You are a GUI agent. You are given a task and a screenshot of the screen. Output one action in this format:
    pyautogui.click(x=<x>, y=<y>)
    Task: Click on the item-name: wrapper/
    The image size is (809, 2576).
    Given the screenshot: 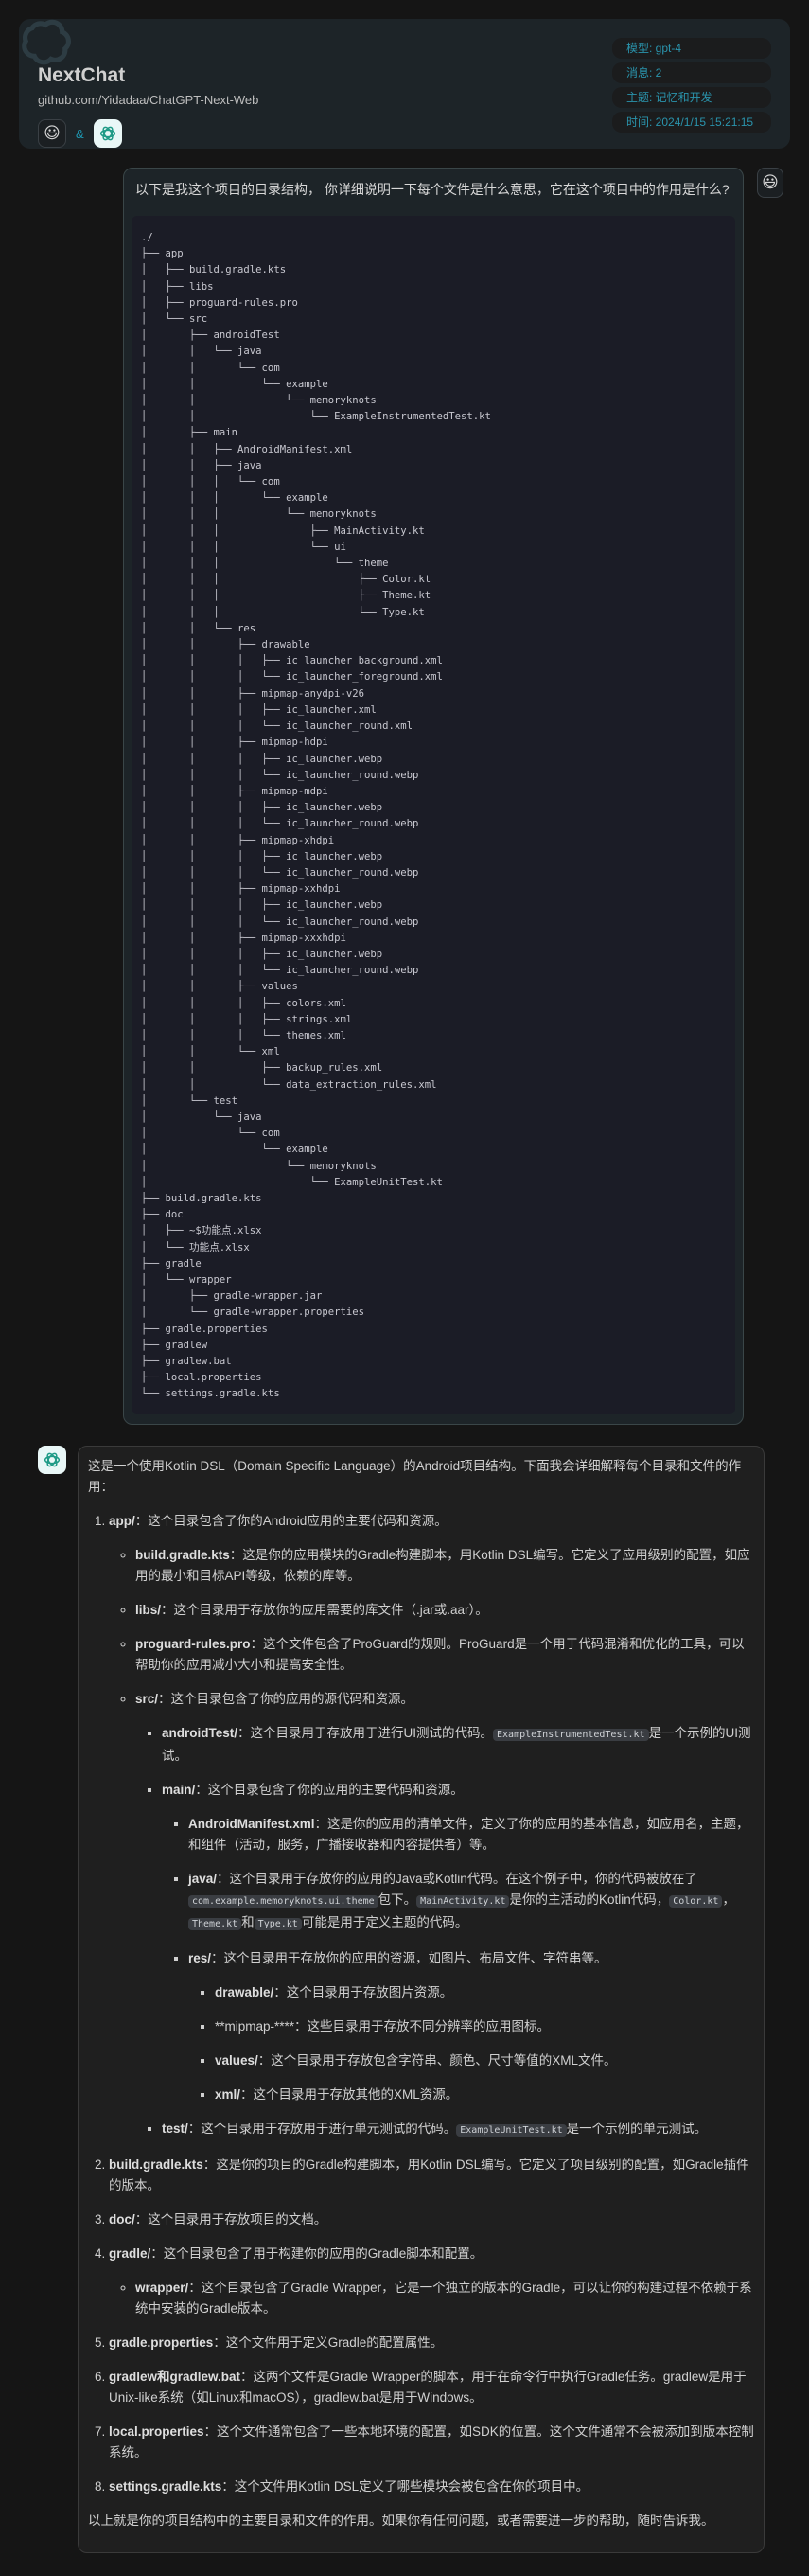 What is the action you would take?
    pyautogui.click(x=162, y=2287)
    